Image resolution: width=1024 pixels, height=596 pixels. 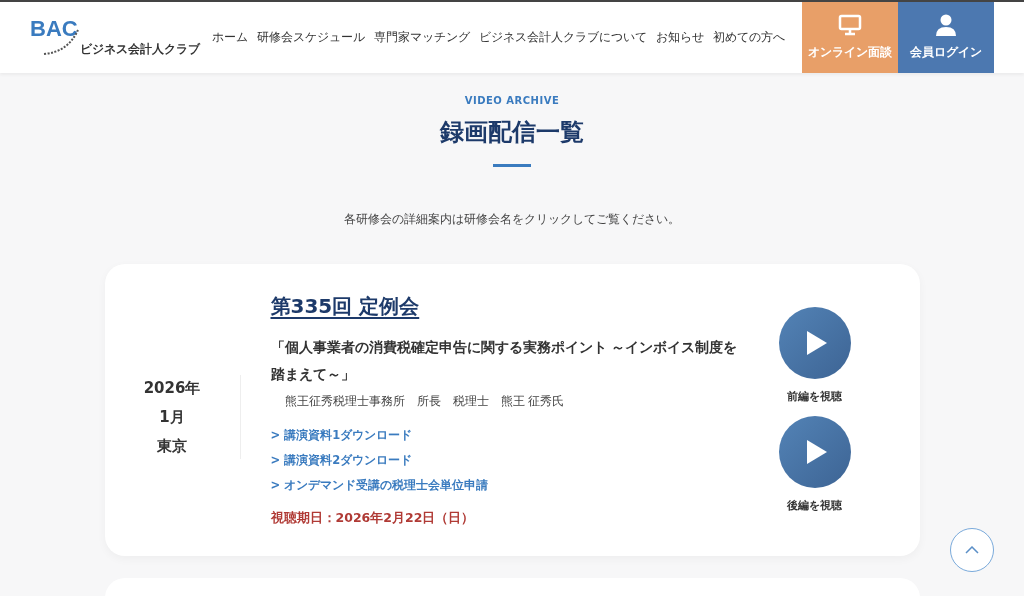 What do you see at coordinates (345, 307) in the screenshot?
I see `session-title-link: 第335回 定例会` at bounding box center [345, 307].